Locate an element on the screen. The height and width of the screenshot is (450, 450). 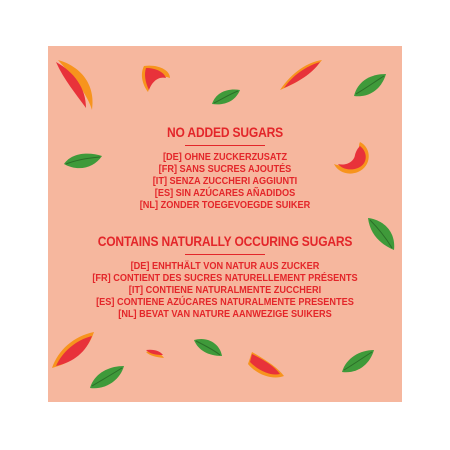
translation-line-nl: [NL] ZONDER TOEGEVOEGDE SUIKER is located at coordinates (225, 205).